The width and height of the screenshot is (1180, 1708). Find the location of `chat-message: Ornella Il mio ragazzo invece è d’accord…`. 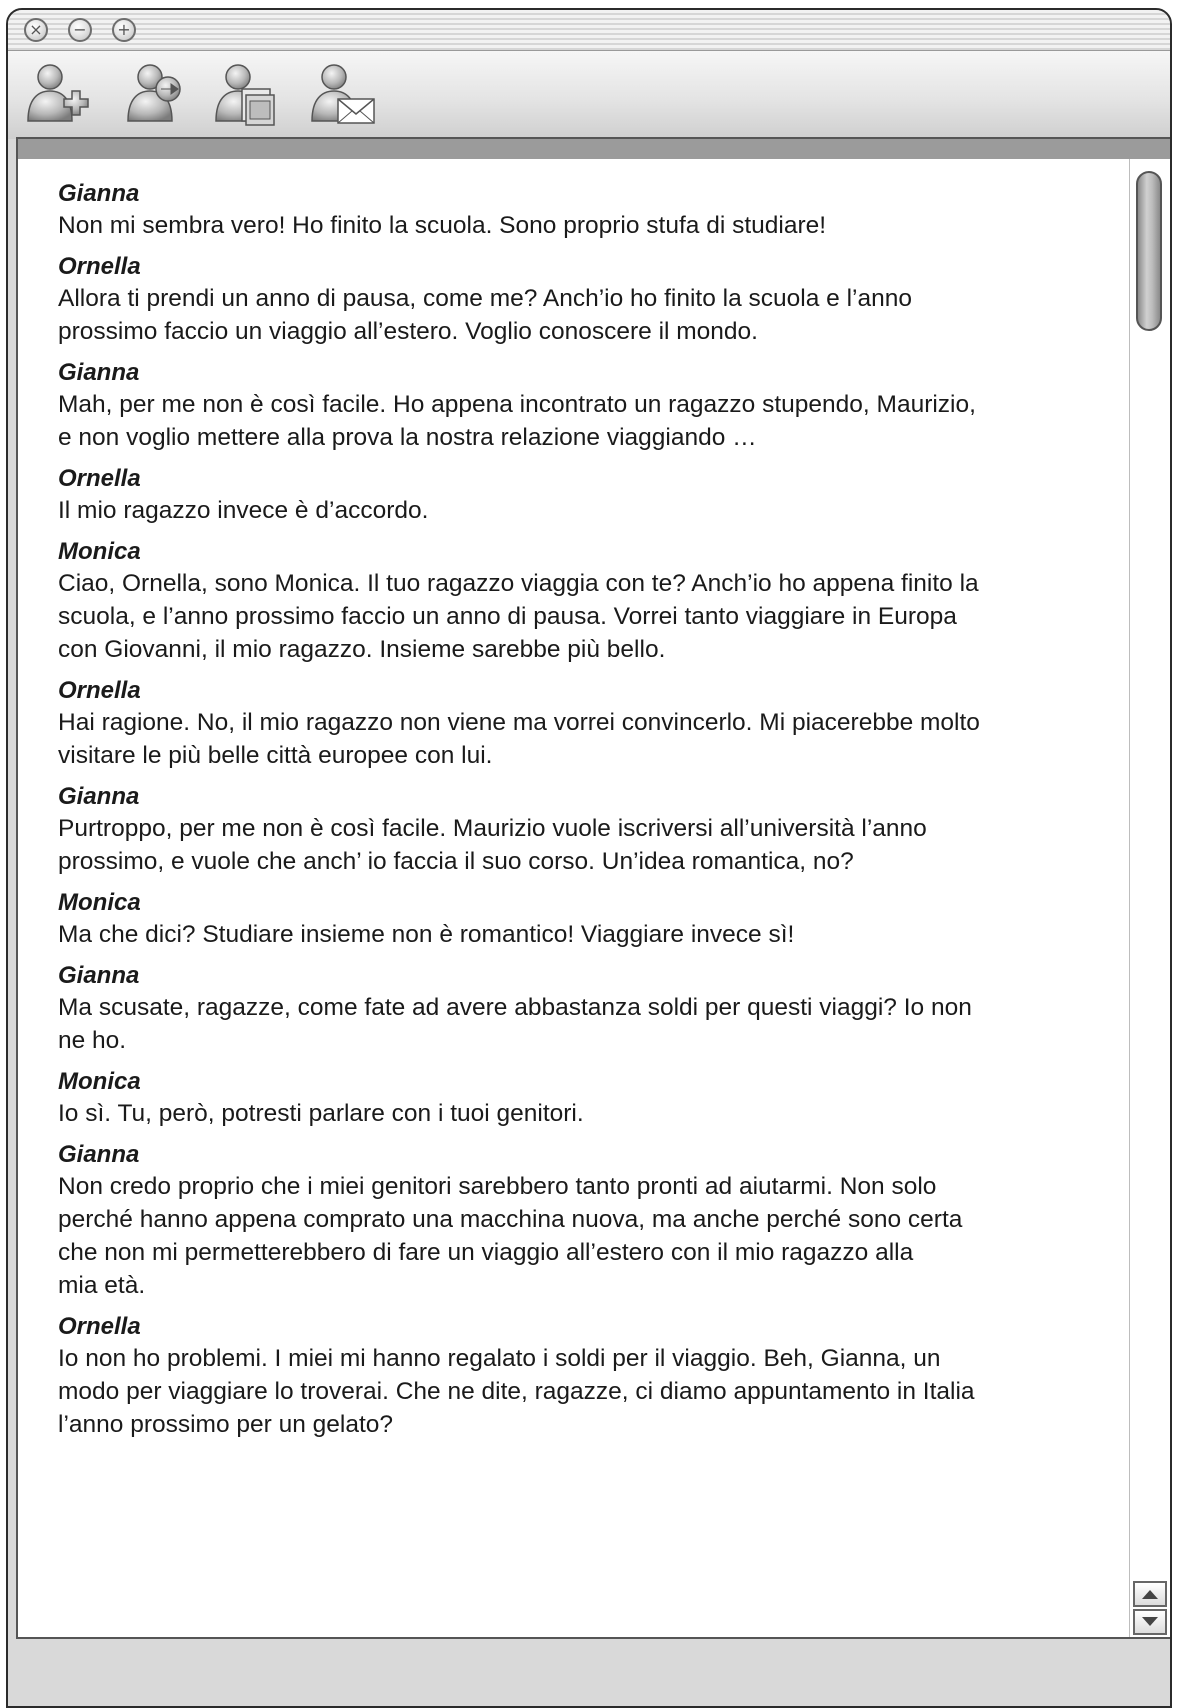

chat-message: Ornella Il mio ragazzo invece è d’accord… is located at coordinates (558, 495).